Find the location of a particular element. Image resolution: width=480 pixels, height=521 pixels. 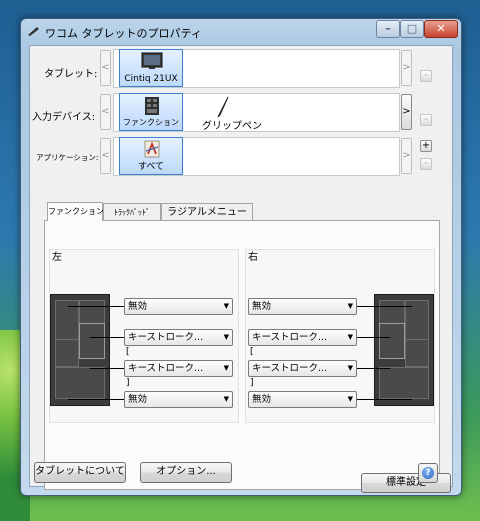

remove-application-button: - is located at coordinates (426, 164).